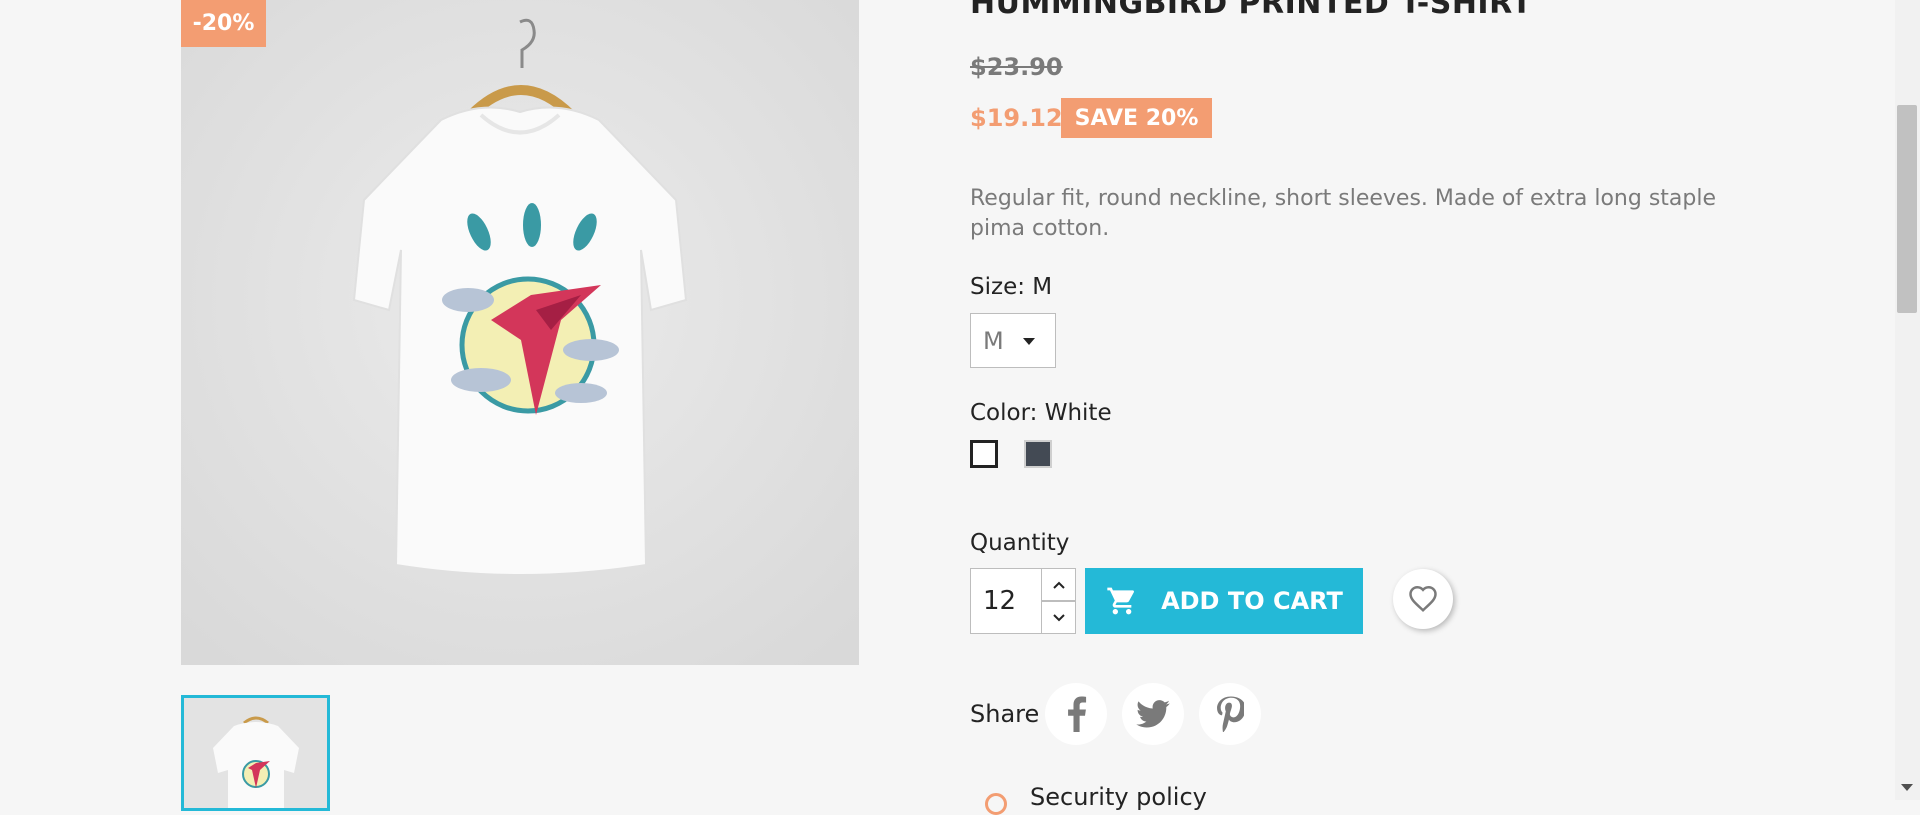 The height and width of the screenshot is (815, 1920). I want to click on security-policy-label: Security policy, so click(1118, 797).